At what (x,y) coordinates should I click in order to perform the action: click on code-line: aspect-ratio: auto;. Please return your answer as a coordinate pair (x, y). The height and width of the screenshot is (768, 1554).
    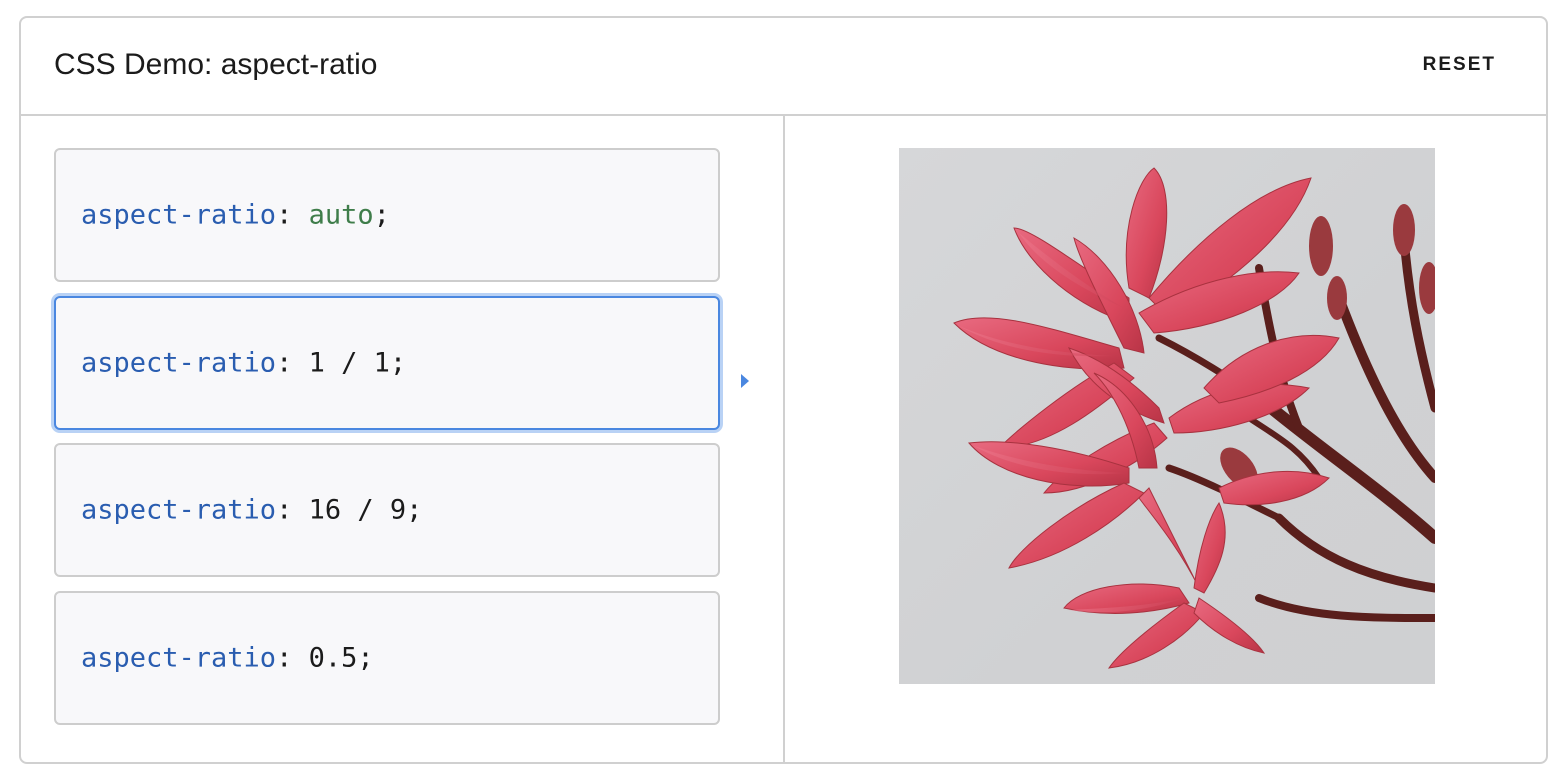
    Looking at the image, I should click on (235, 215).